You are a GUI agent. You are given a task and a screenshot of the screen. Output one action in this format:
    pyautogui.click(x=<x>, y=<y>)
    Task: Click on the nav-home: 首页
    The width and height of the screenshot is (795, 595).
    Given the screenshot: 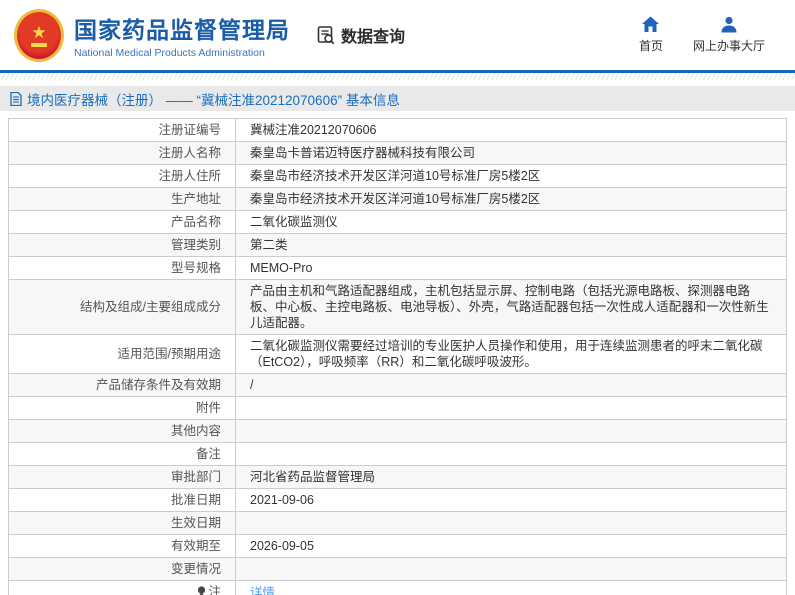 What is the action you would take?
    pyautogui.click(x=651, y=35)
    